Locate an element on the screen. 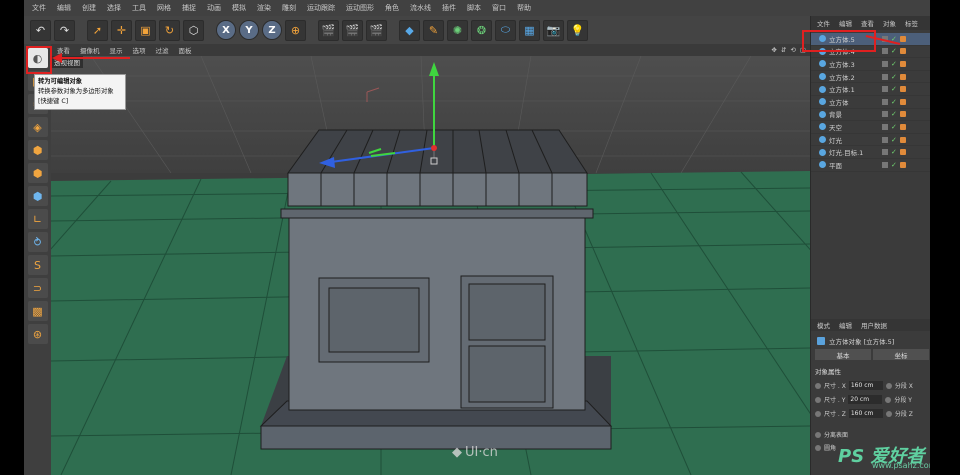  menu-item: 流水线 is located at coordinates (420, 8).